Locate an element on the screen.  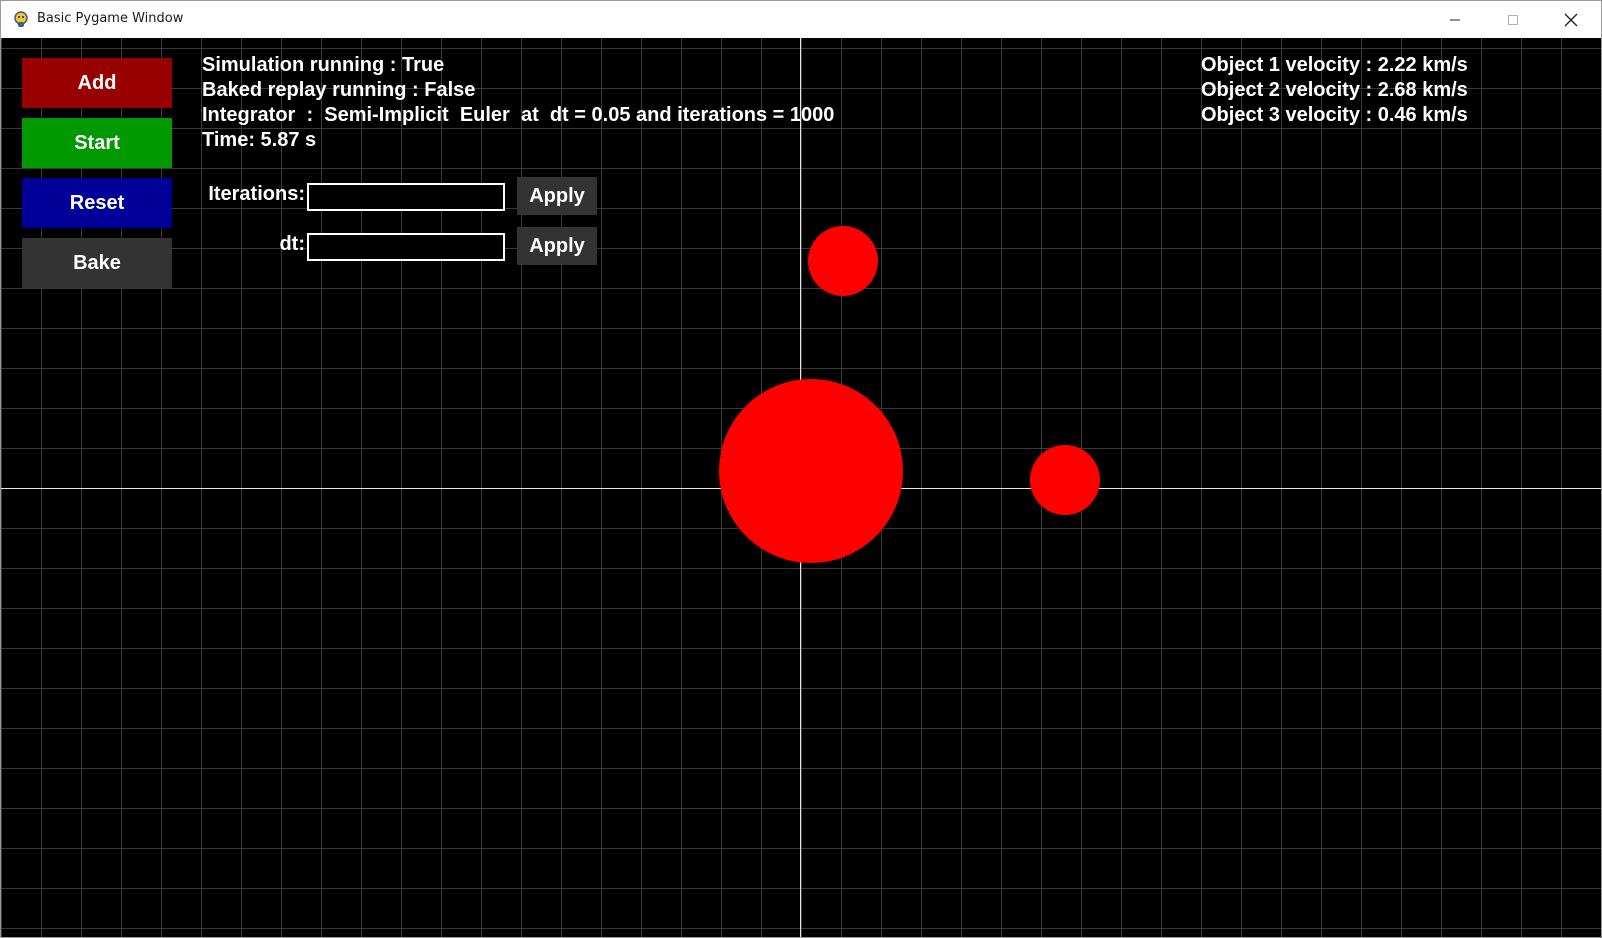
simulation-running-status: Simulation running : True is located at coordinates (323, 65).